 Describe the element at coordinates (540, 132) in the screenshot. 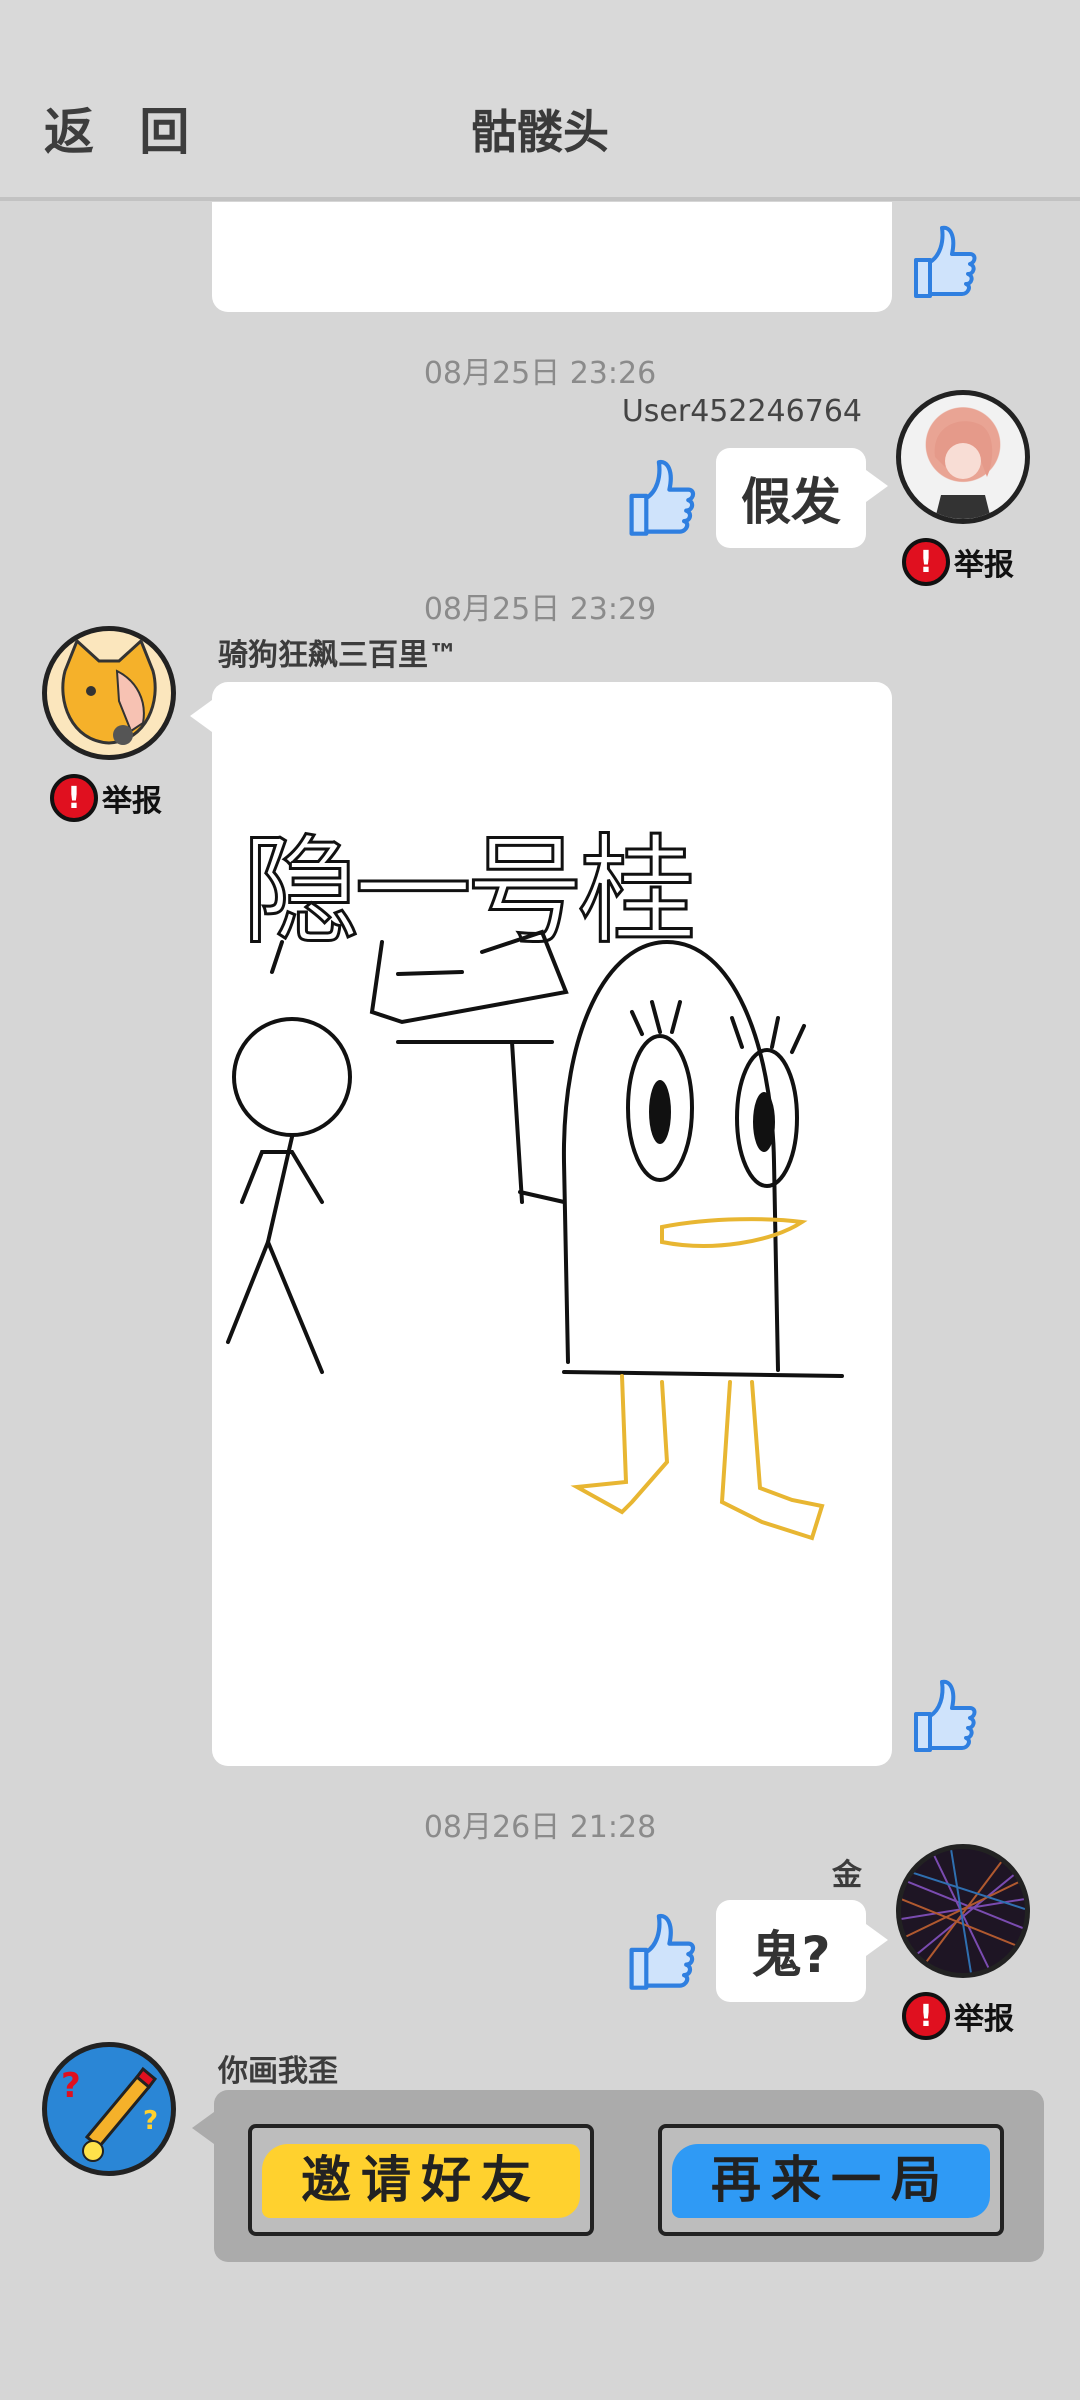

I see `page-title: 骷髅头` at that location.